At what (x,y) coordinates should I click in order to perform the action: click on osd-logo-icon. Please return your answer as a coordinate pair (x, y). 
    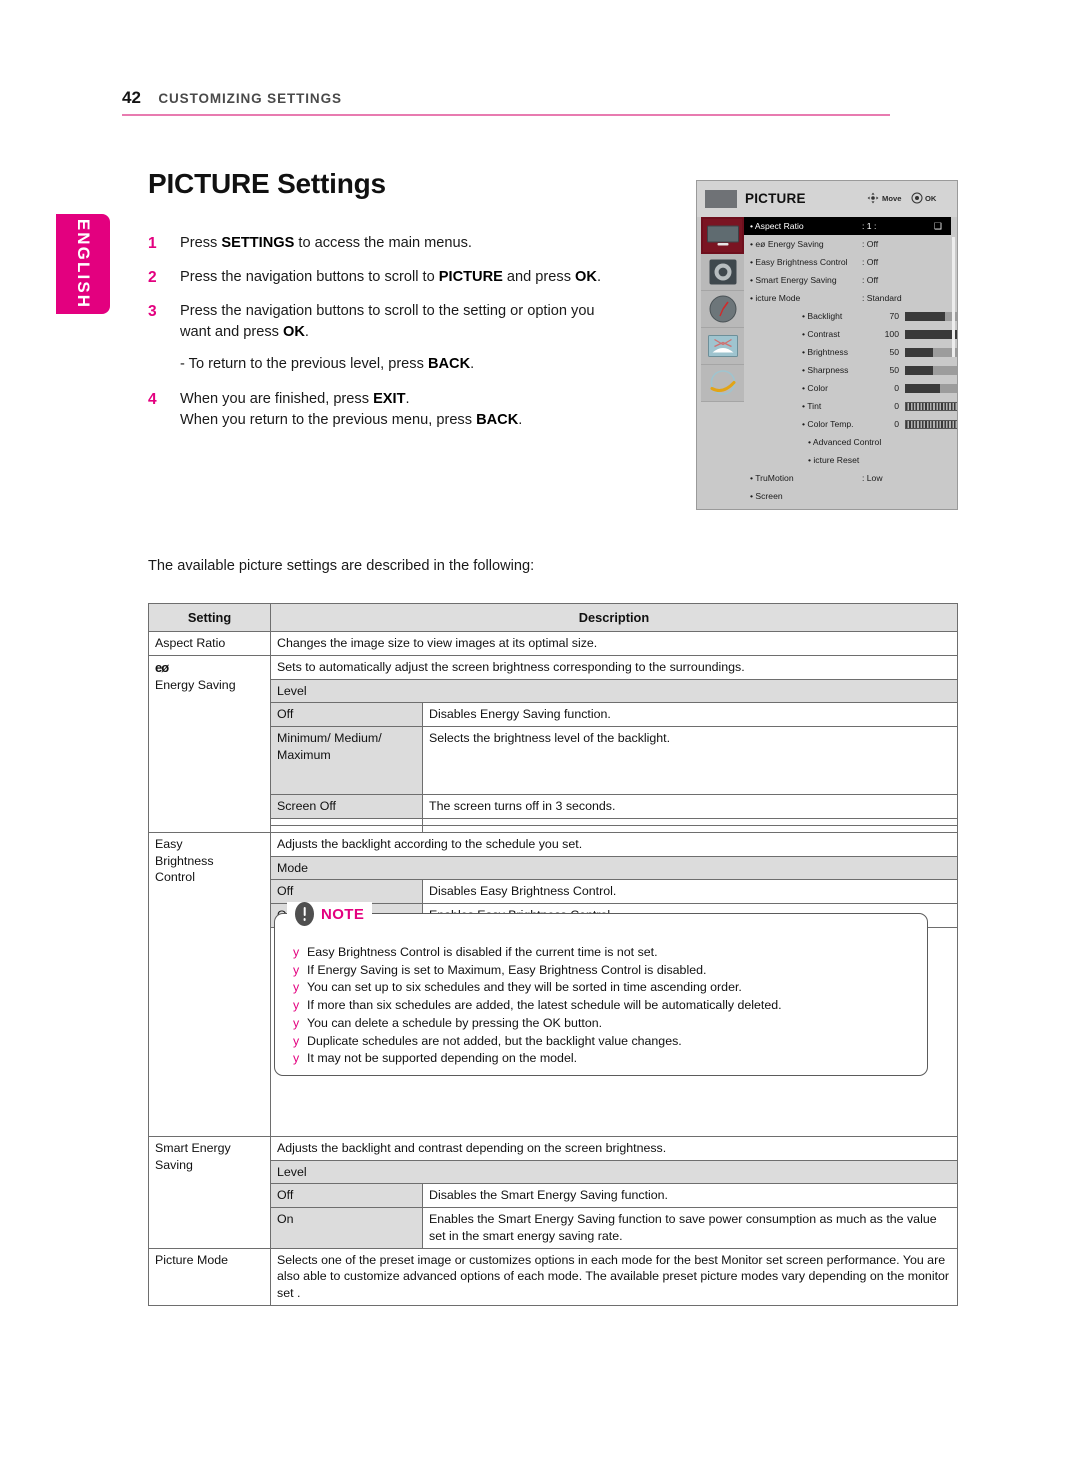
    Looking at the image, I should click on (721, 199).